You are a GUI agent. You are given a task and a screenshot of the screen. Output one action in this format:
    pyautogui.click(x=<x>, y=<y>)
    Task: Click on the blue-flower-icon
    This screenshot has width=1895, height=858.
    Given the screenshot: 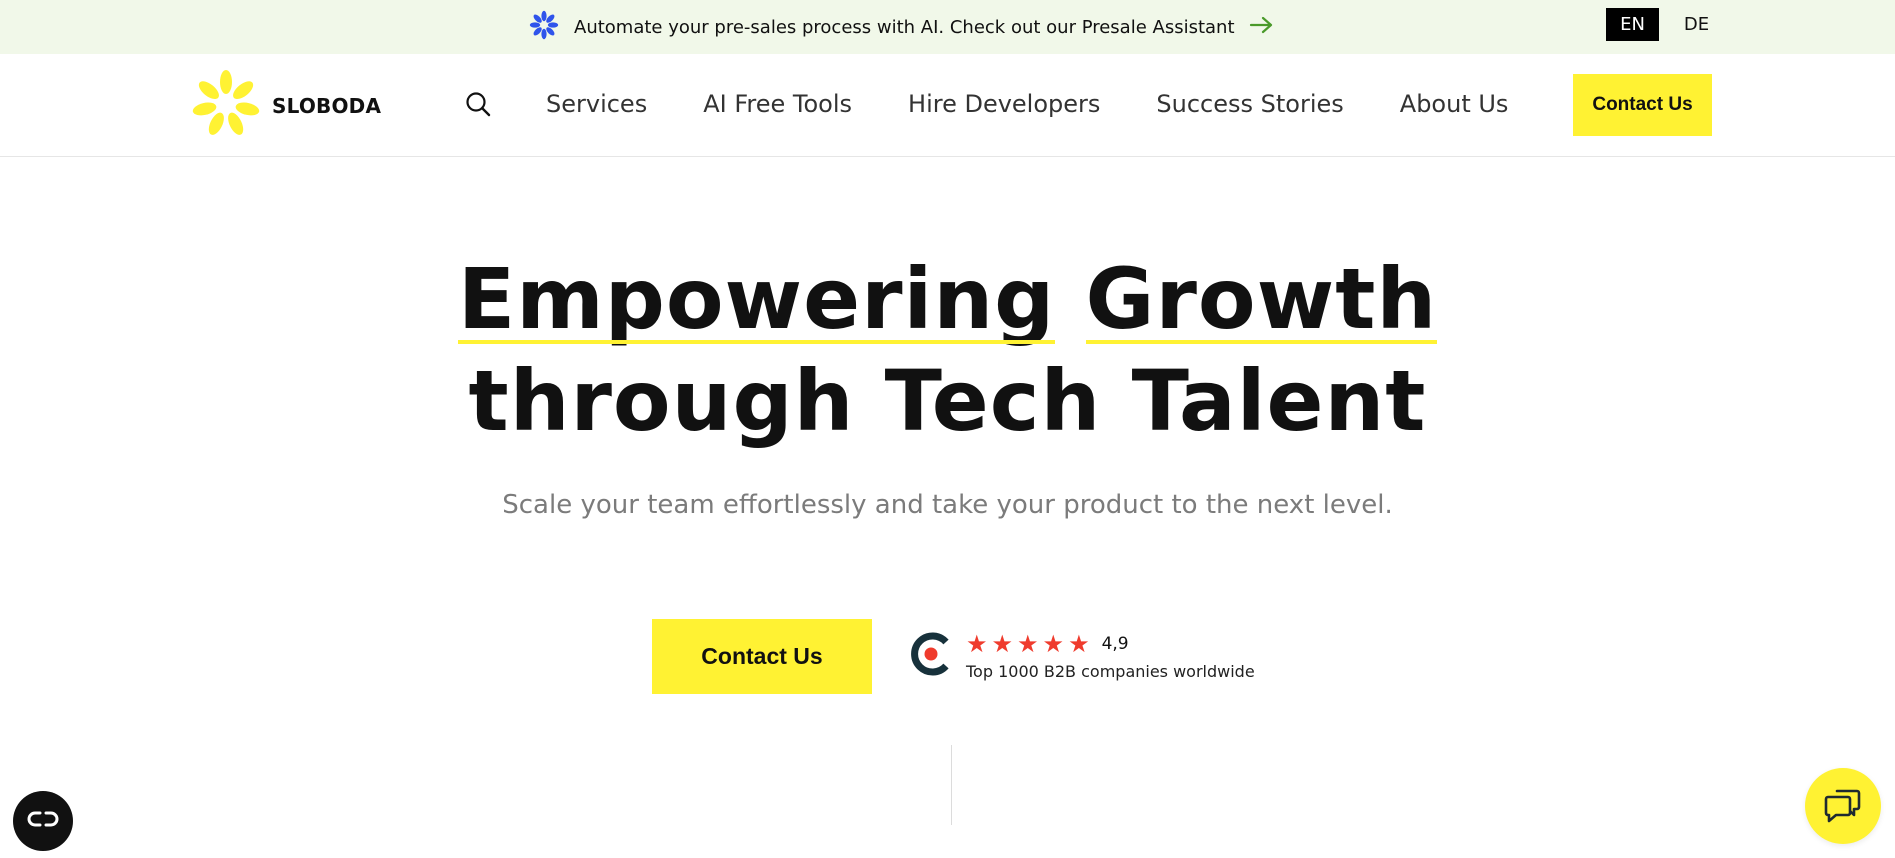 What is the action you would take?
    pyautogui.click(x=544, y=27)
    